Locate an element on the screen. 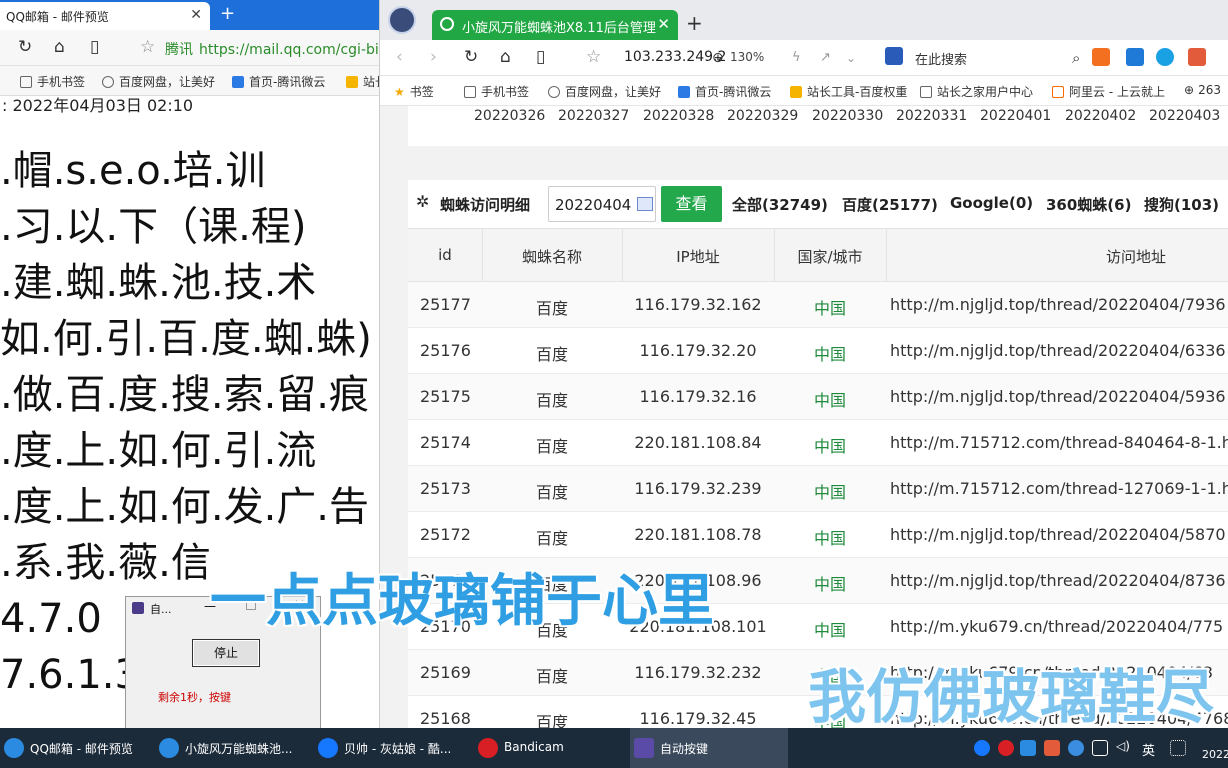 This screenshot has width=1228, height=768. address-bar: 腾讯 https://mail.qq.com/cgi-bi is located at coordinates (272, 49).